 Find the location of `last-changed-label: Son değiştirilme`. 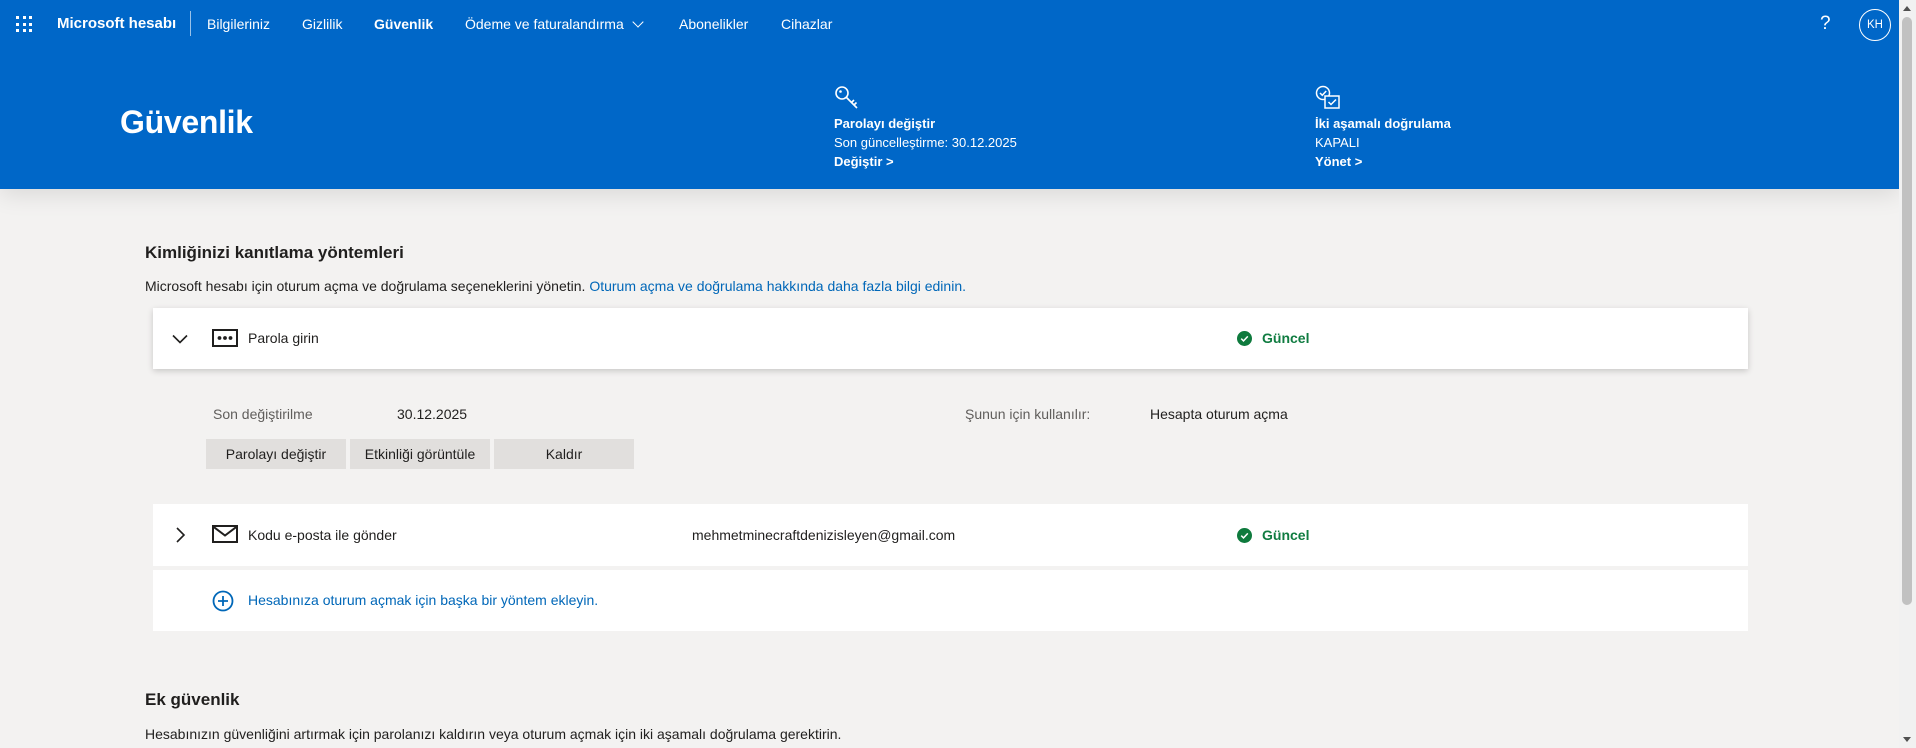

last-changed-label: Son değiştirilme is located at coordinates (263, 414).